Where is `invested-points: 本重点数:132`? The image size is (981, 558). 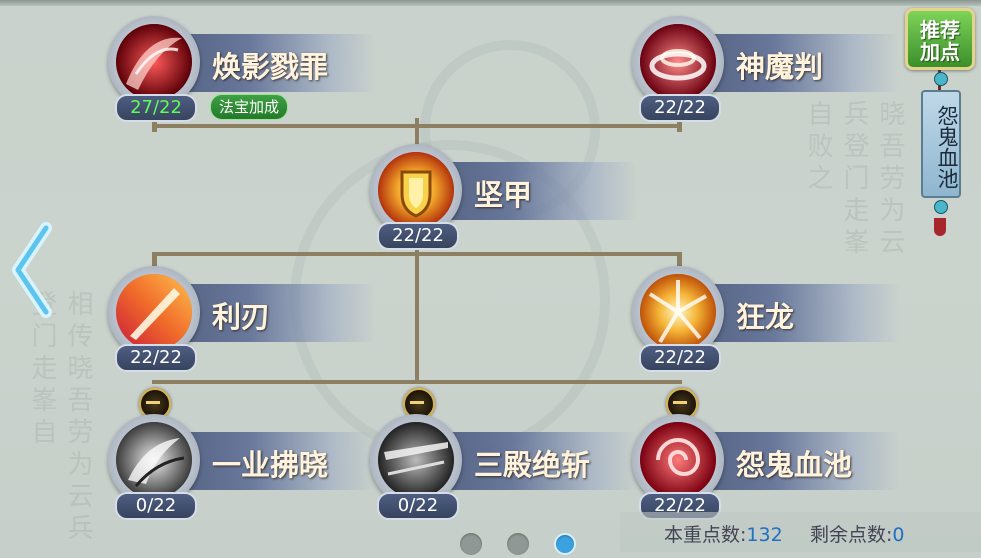 invested-points: 本重点数:132 is located at coordinates (723, 533).